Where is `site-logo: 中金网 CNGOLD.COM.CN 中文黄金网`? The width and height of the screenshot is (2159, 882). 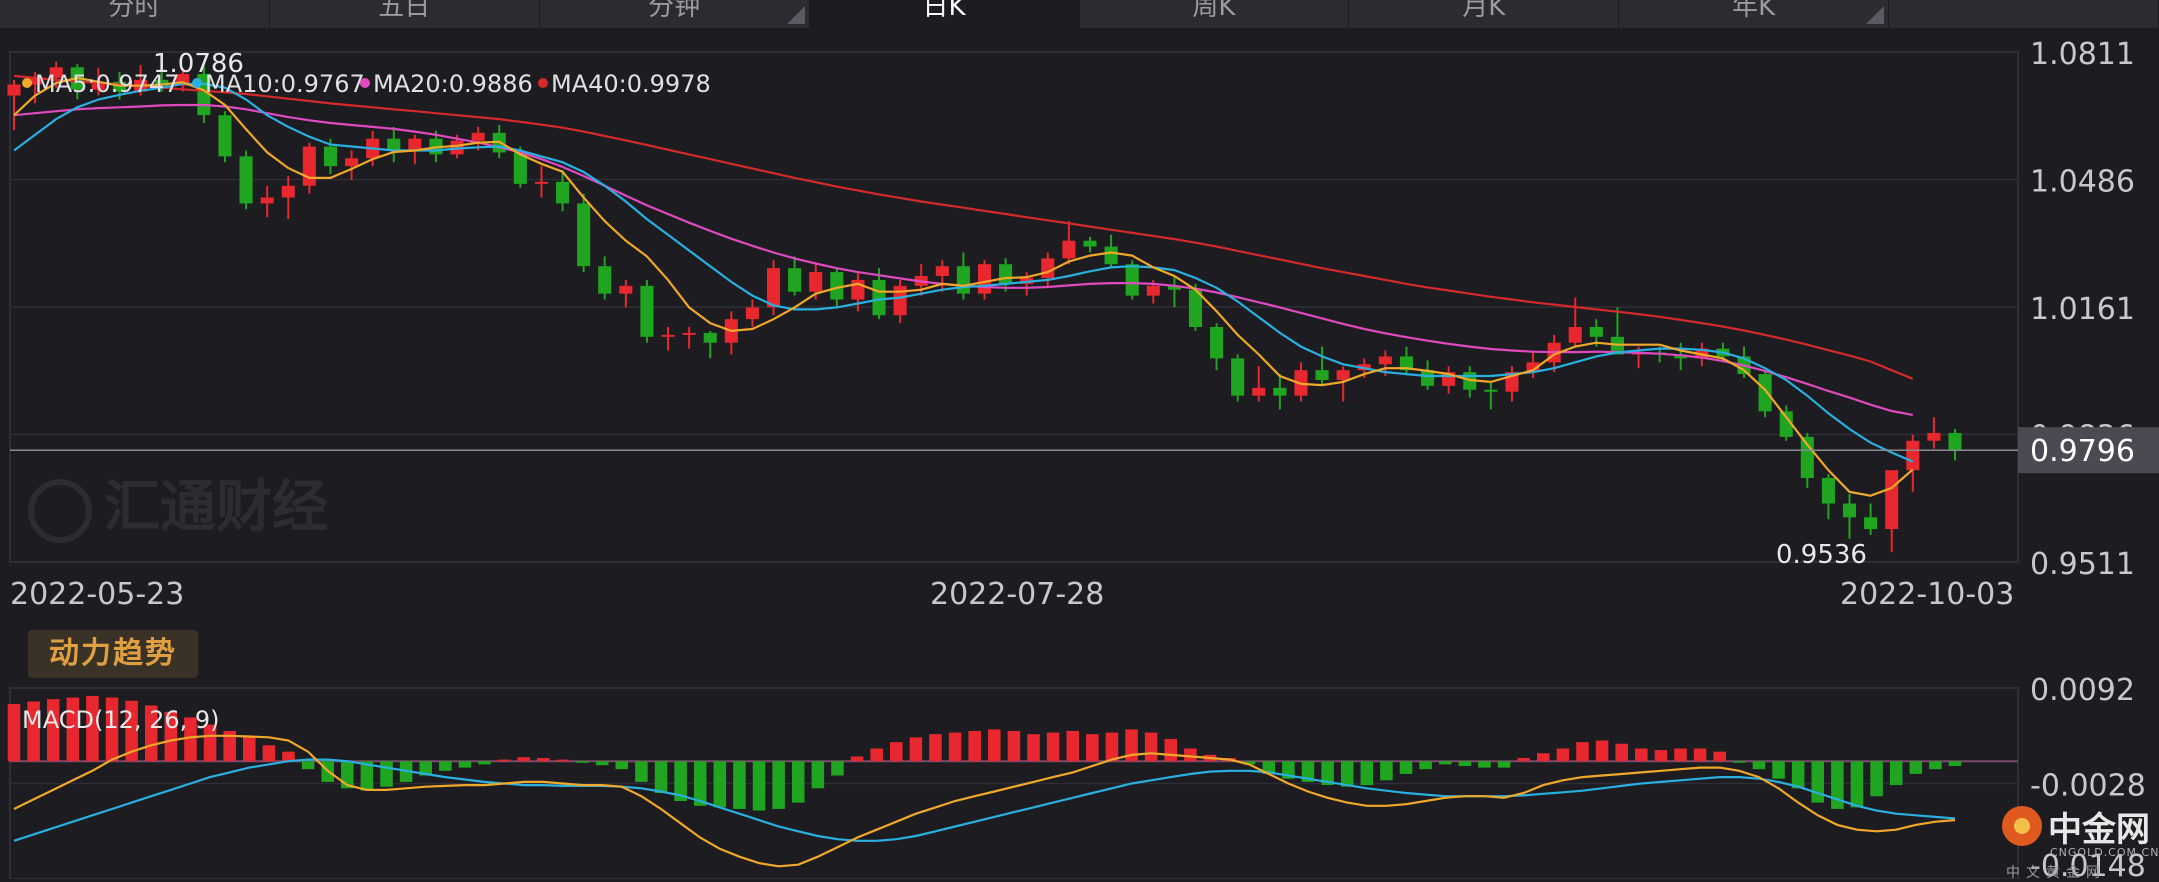 site-logo: 中金网 CNGOLD.COM.CN 中文黄金网 is located at coordinates (2078, 840).